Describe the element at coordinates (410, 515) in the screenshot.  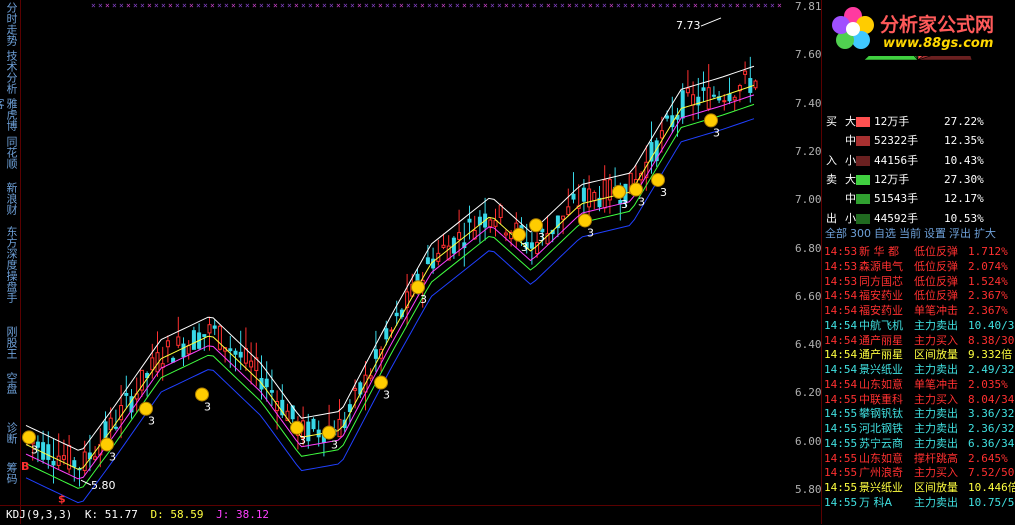
I see `indicator-bar: KDJ(9,3,3) K: 51.77 D: 58.59 J: 38.12` at that location.